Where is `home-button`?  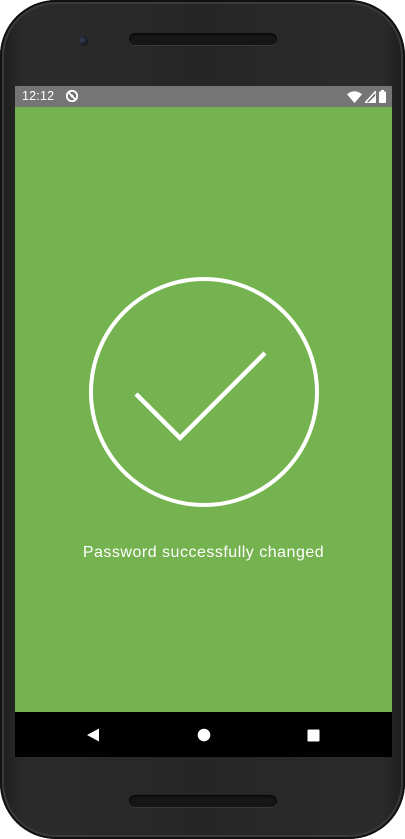 home-button is located at coordinates (204, 735).